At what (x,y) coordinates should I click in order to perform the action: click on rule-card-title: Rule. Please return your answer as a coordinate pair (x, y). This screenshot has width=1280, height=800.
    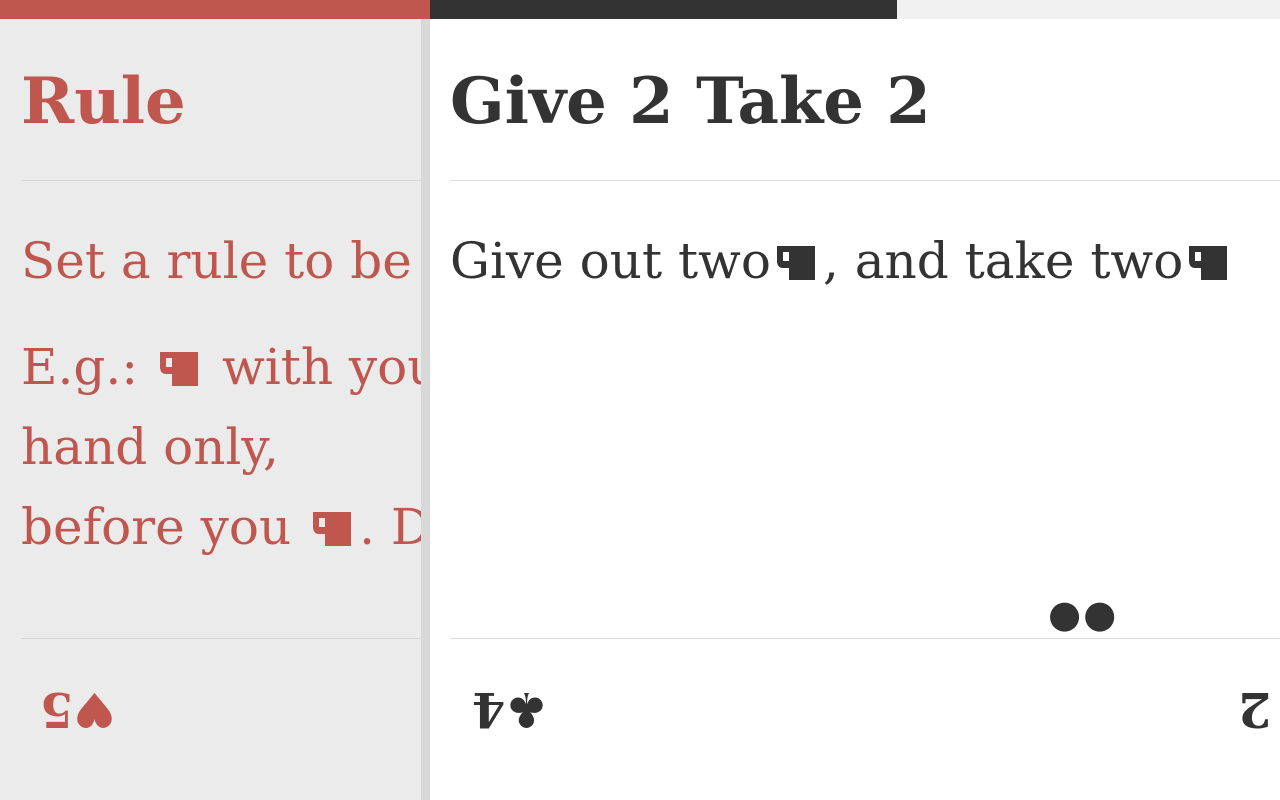
    Looking at the image, I should click on (103, 101).